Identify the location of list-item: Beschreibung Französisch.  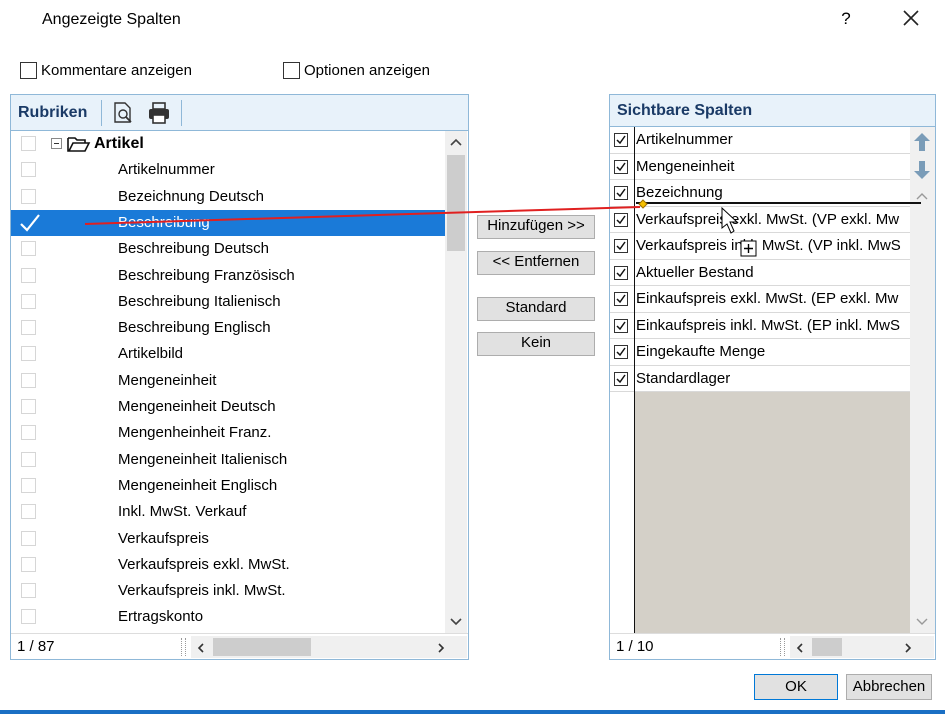
(228, 276).